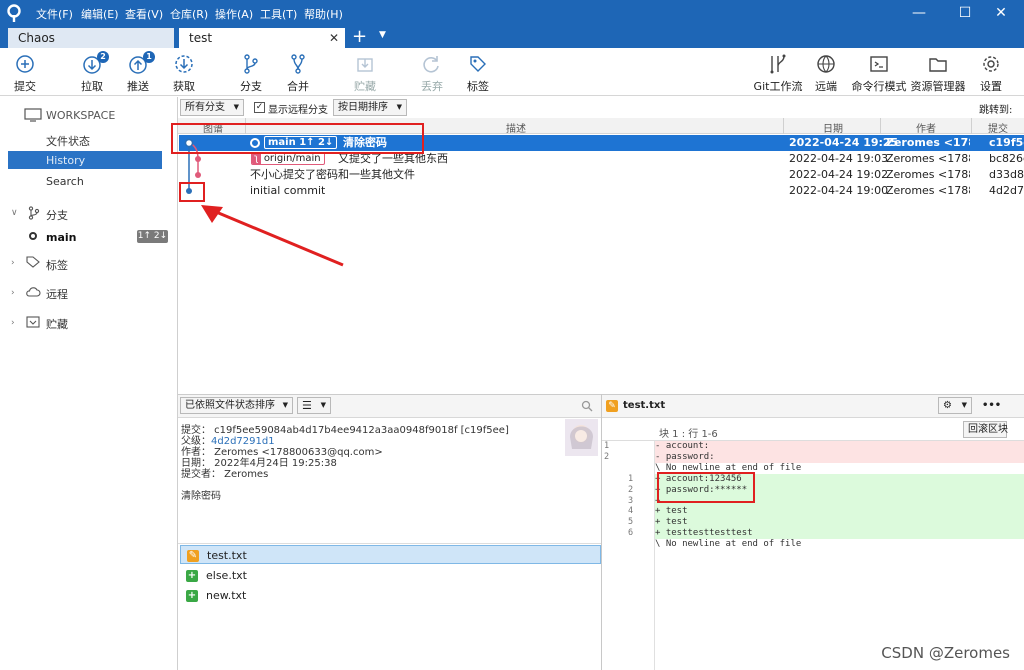 The height and width of the screenshot is (670, 1024). What do you see at coordinates (431, 64) in the screenshot?
I see `discard-icon` at bounding box center [431, 64].